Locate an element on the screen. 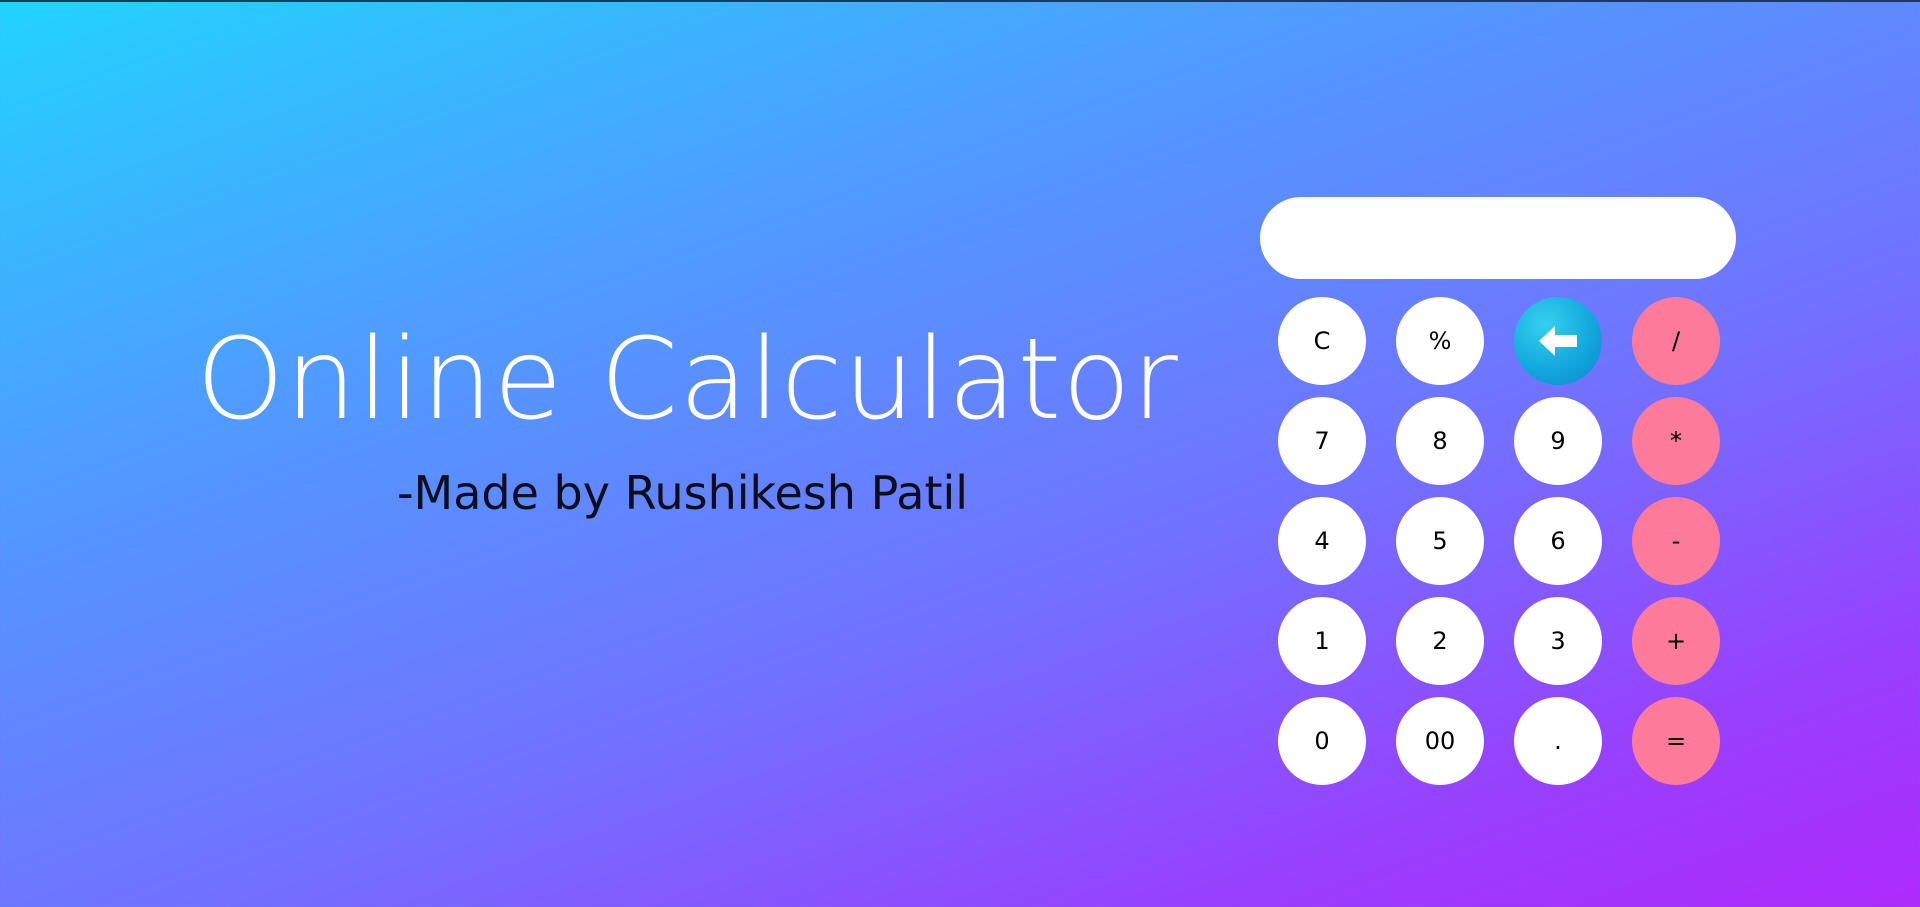  digit-5-button: 5 is located at coordinates (1440, 541).